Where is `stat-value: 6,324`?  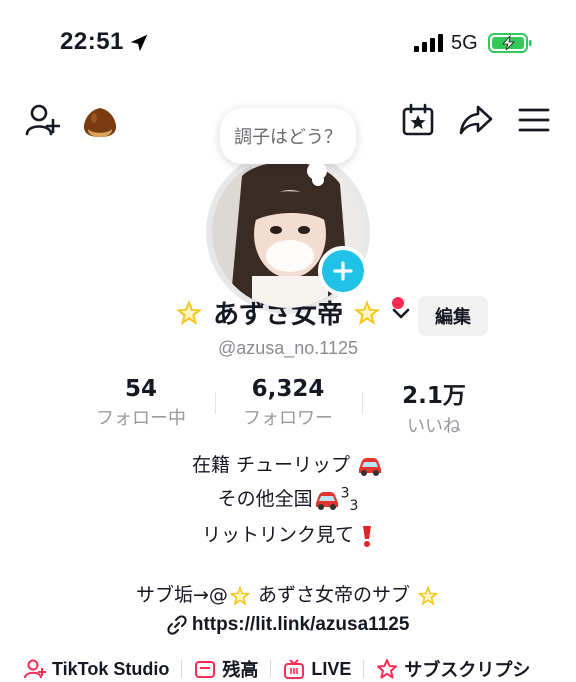
stat-value: 6,324 is located at coordinates (288, 389).